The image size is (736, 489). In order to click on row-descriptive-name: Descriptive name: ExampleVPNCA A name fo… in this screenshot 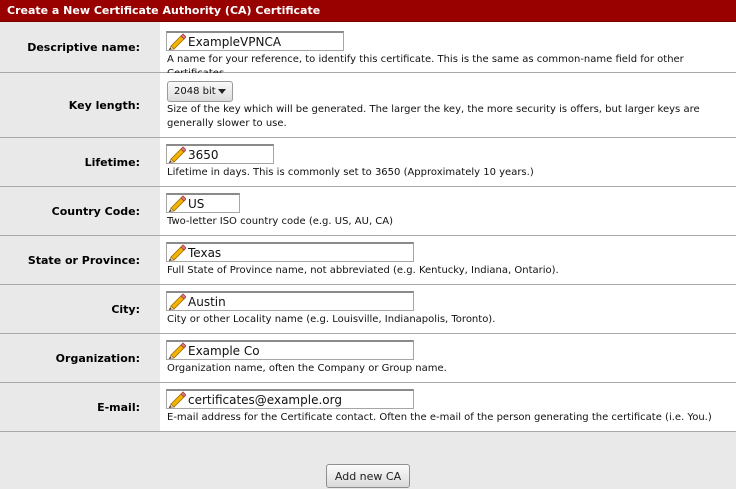, I will do `click(368, 50)`.